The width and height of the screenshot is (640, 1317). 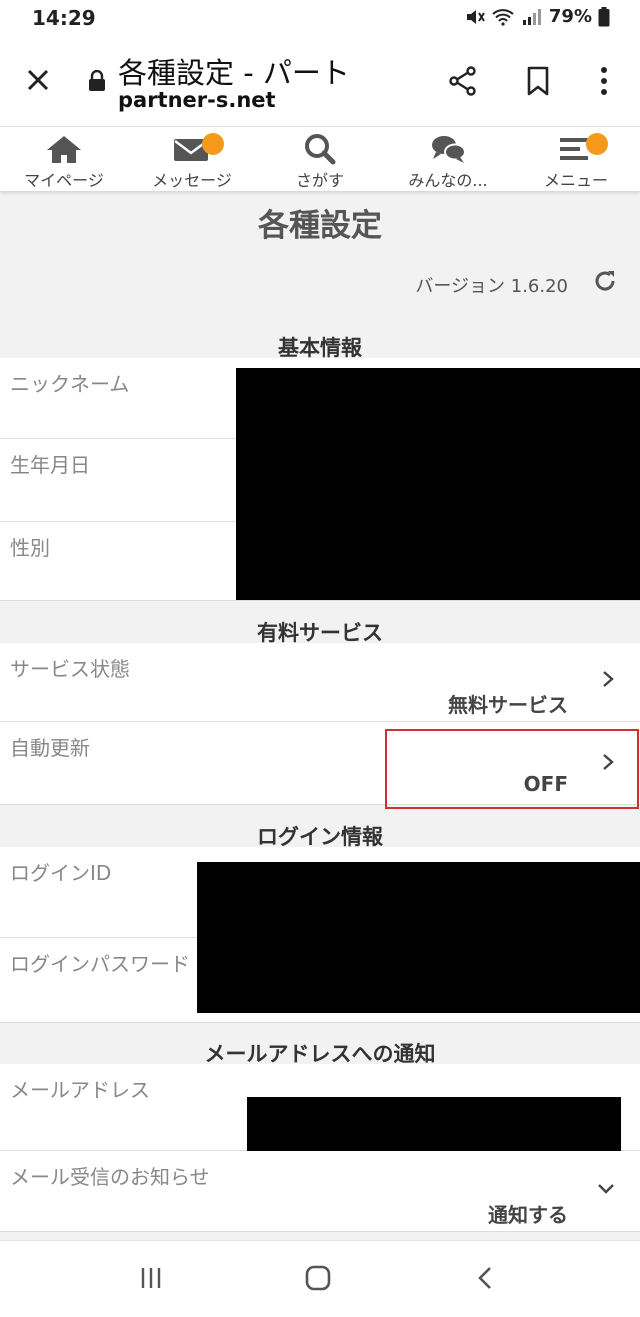 I want to click on search-icon, so click(x=320, y=149).